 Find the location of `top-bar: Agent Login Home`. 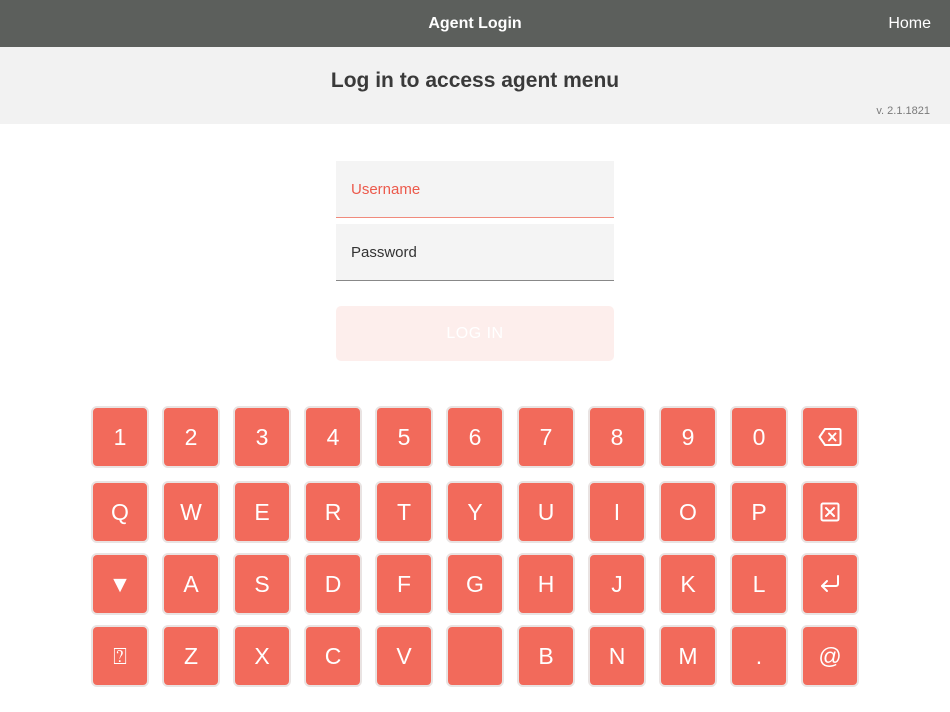

top-bar: Agent Login Home is located at coordinates (475, 23).